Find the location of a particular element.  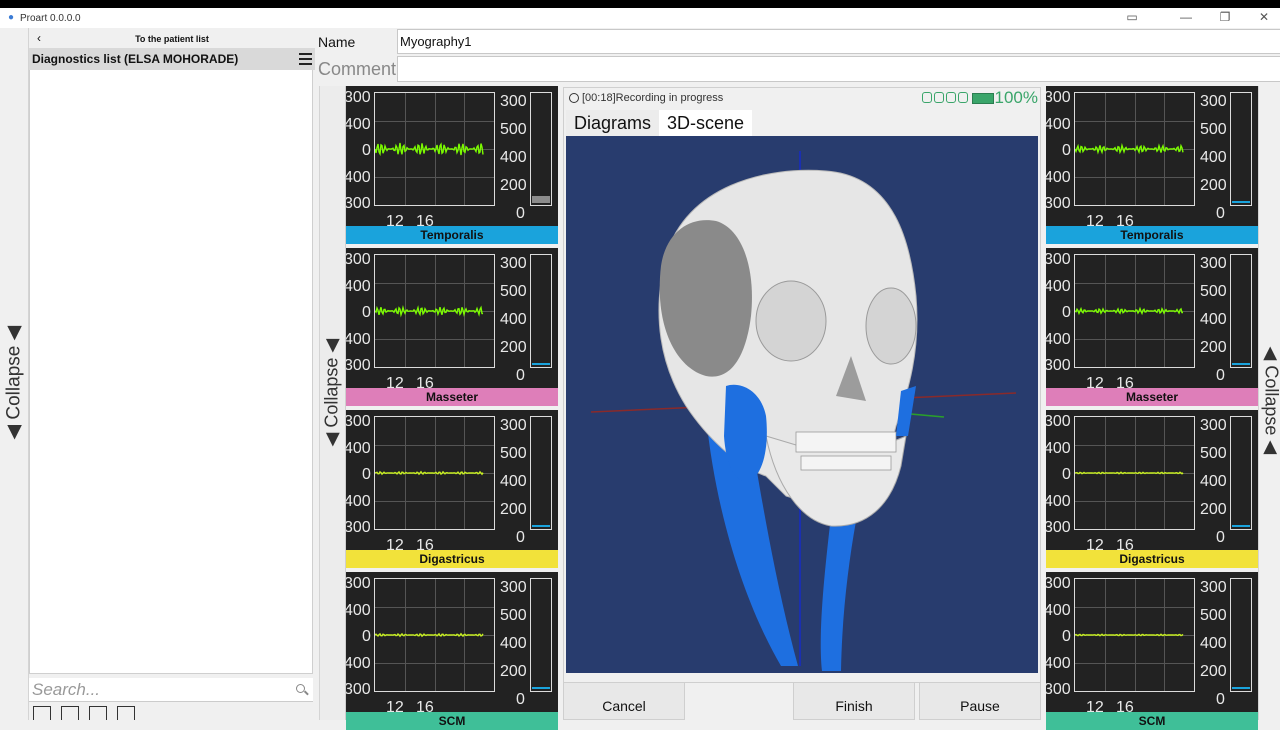

filter-list-icon is located at coordinates (126, 713).